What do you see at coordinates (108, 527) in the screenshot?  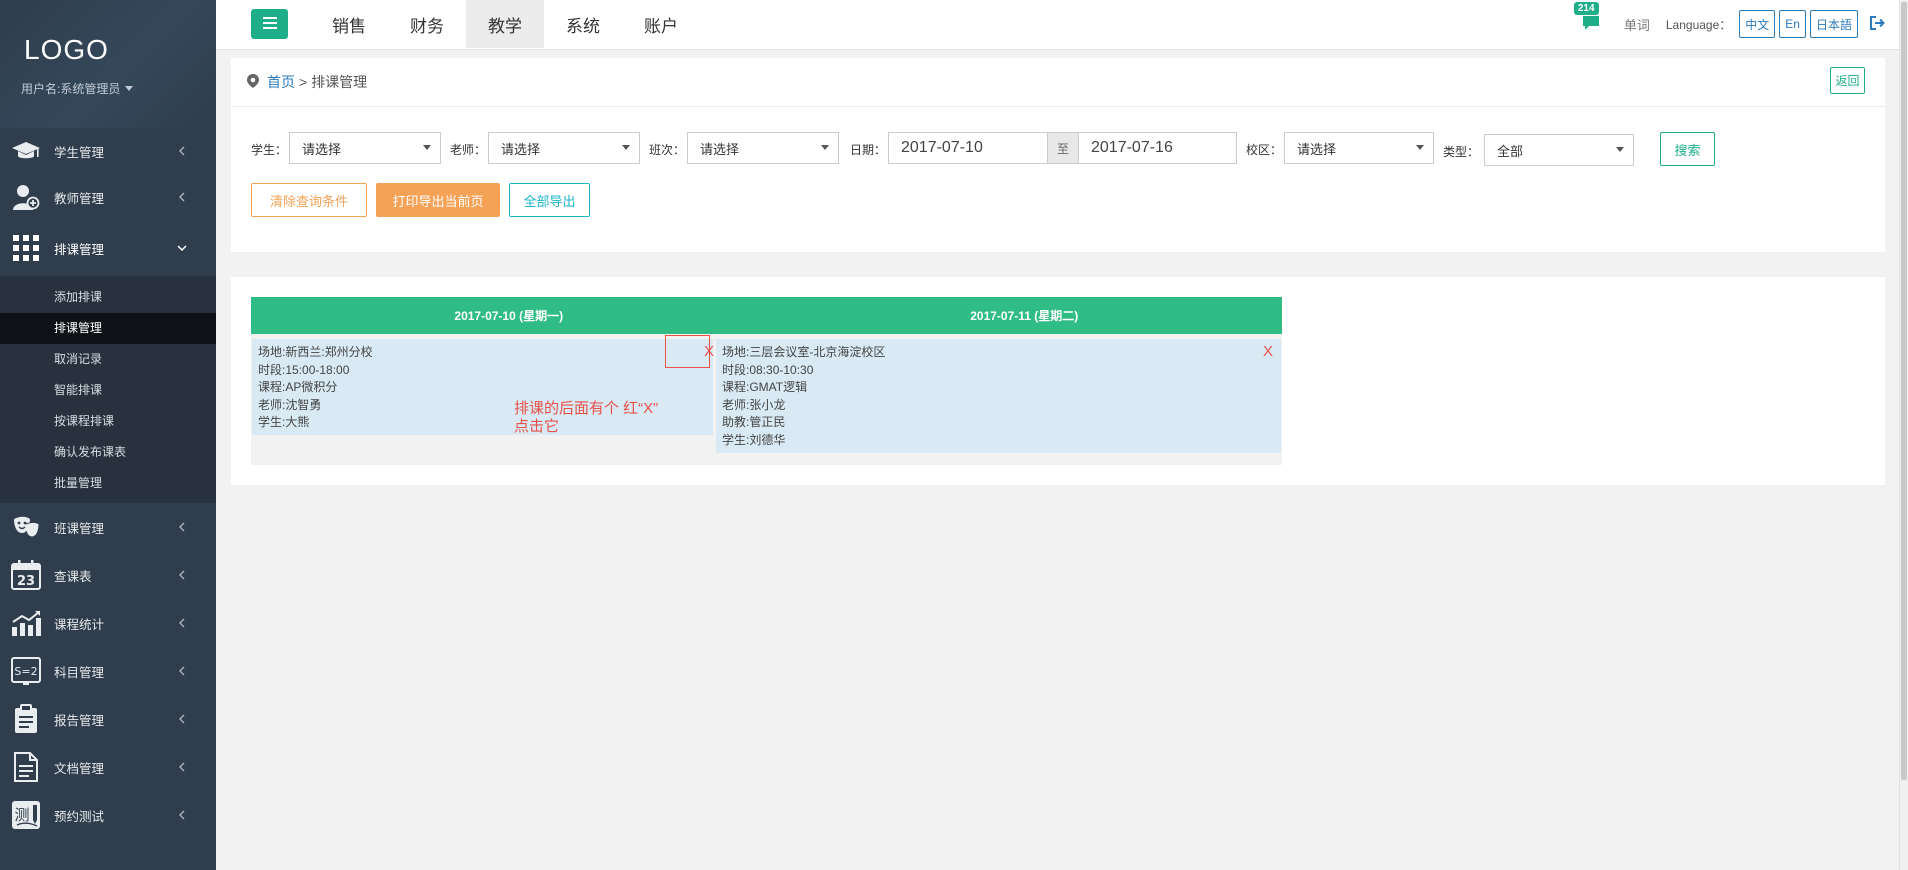 I see `sidebar-item-class-management: 班课管理` at bounding box center [108, 527].